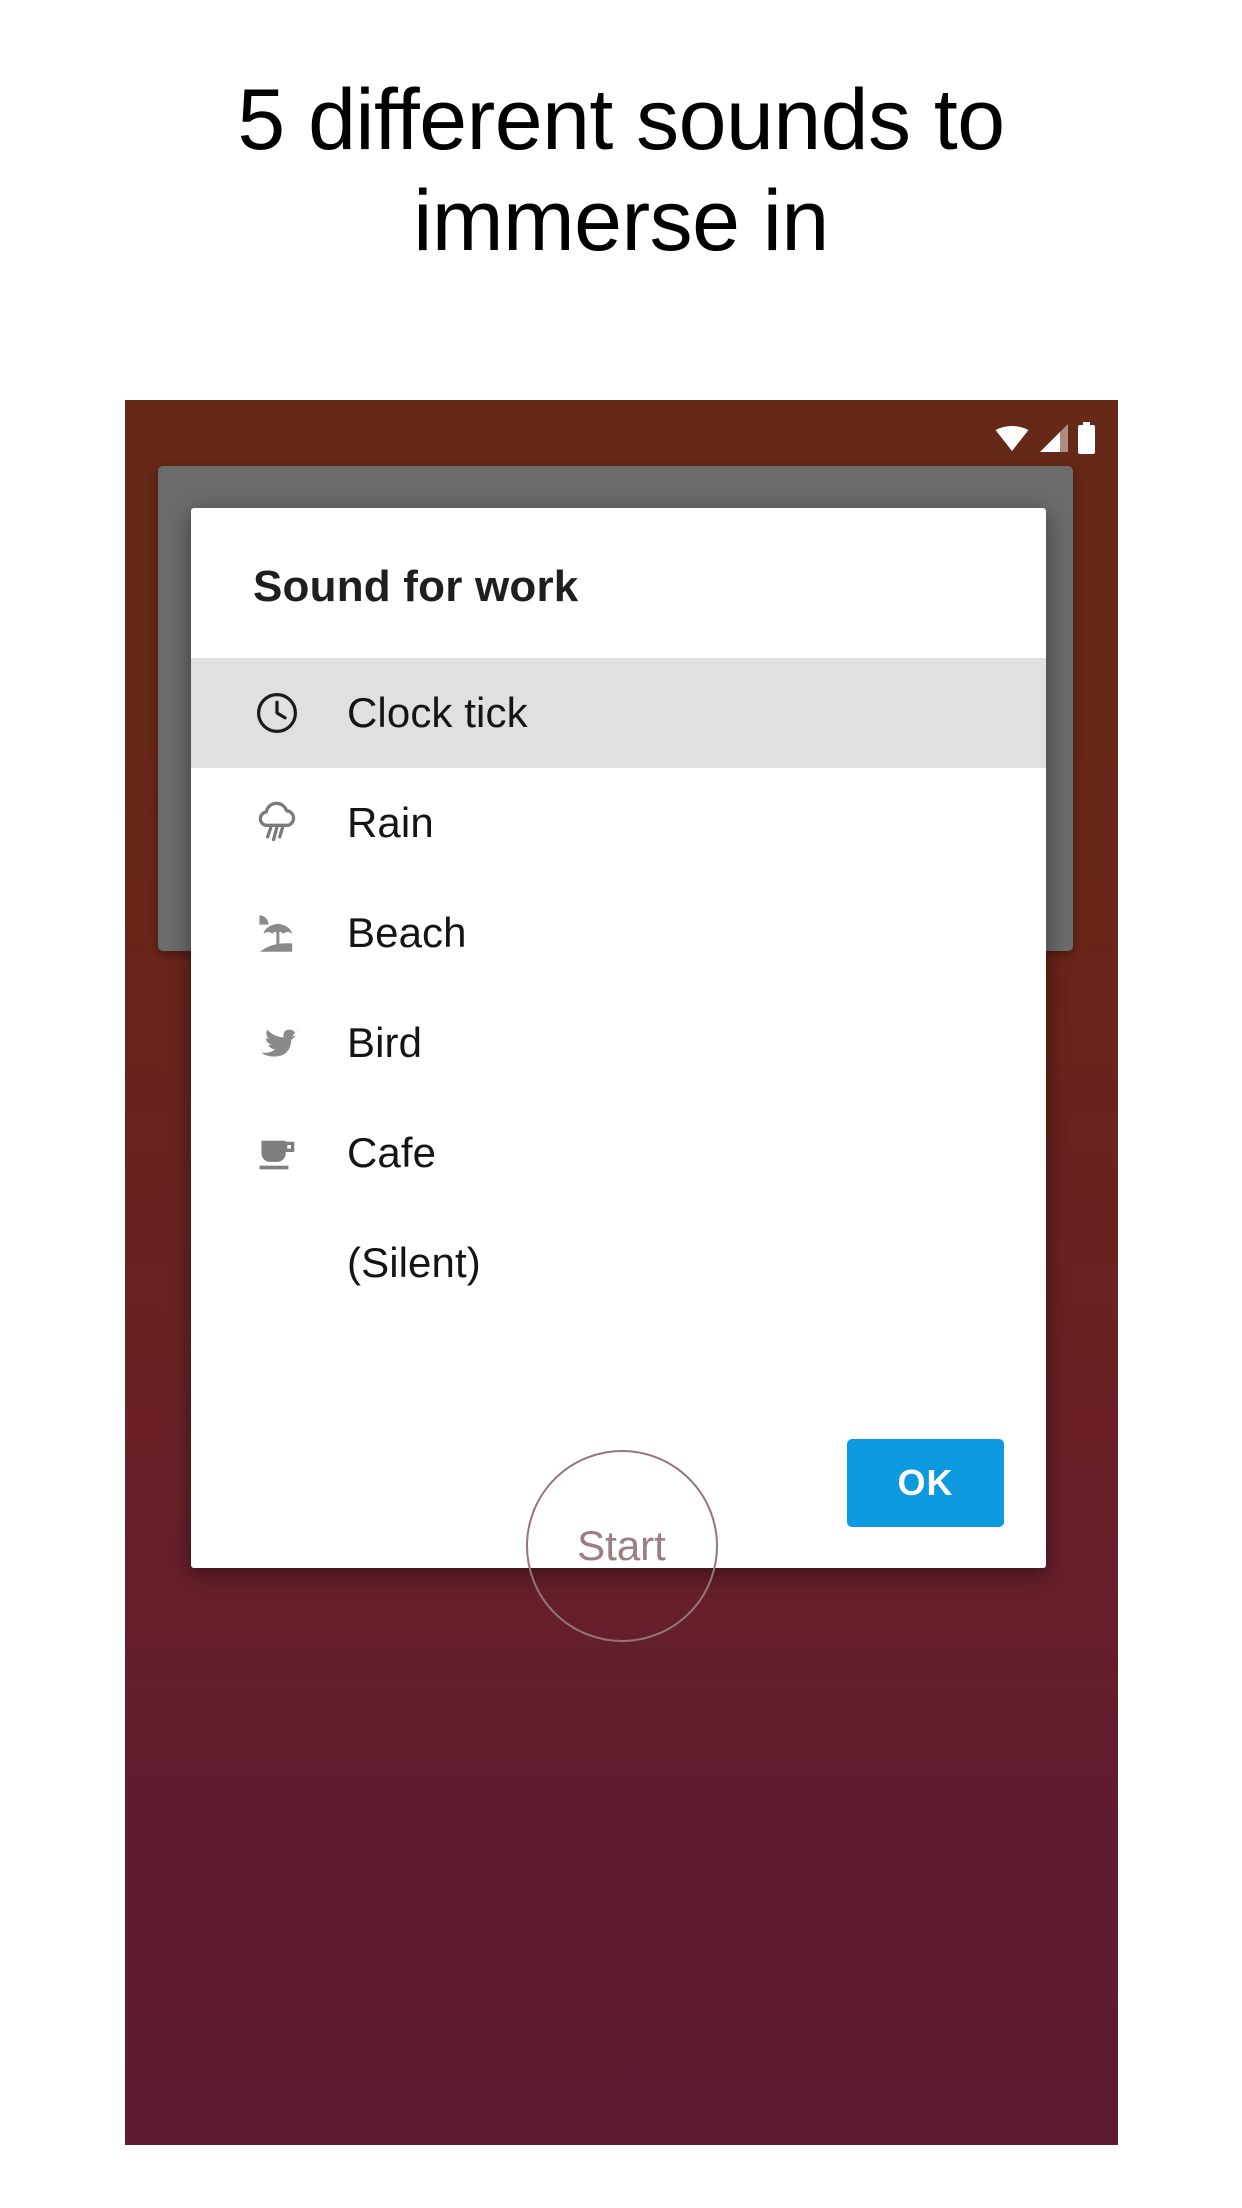 Image resolution: width=1242 pixels, height=2208 pixels. I want to click on clock-icon, so click(289, 713).